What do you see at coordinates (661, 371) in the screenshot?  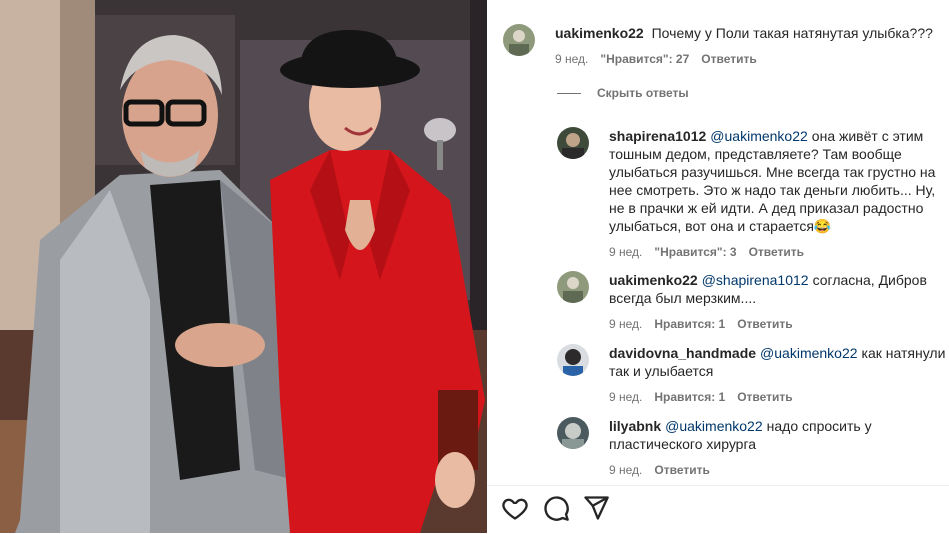 I see `reply-text-line: так и улыбается` at bounding box center [661, 371].